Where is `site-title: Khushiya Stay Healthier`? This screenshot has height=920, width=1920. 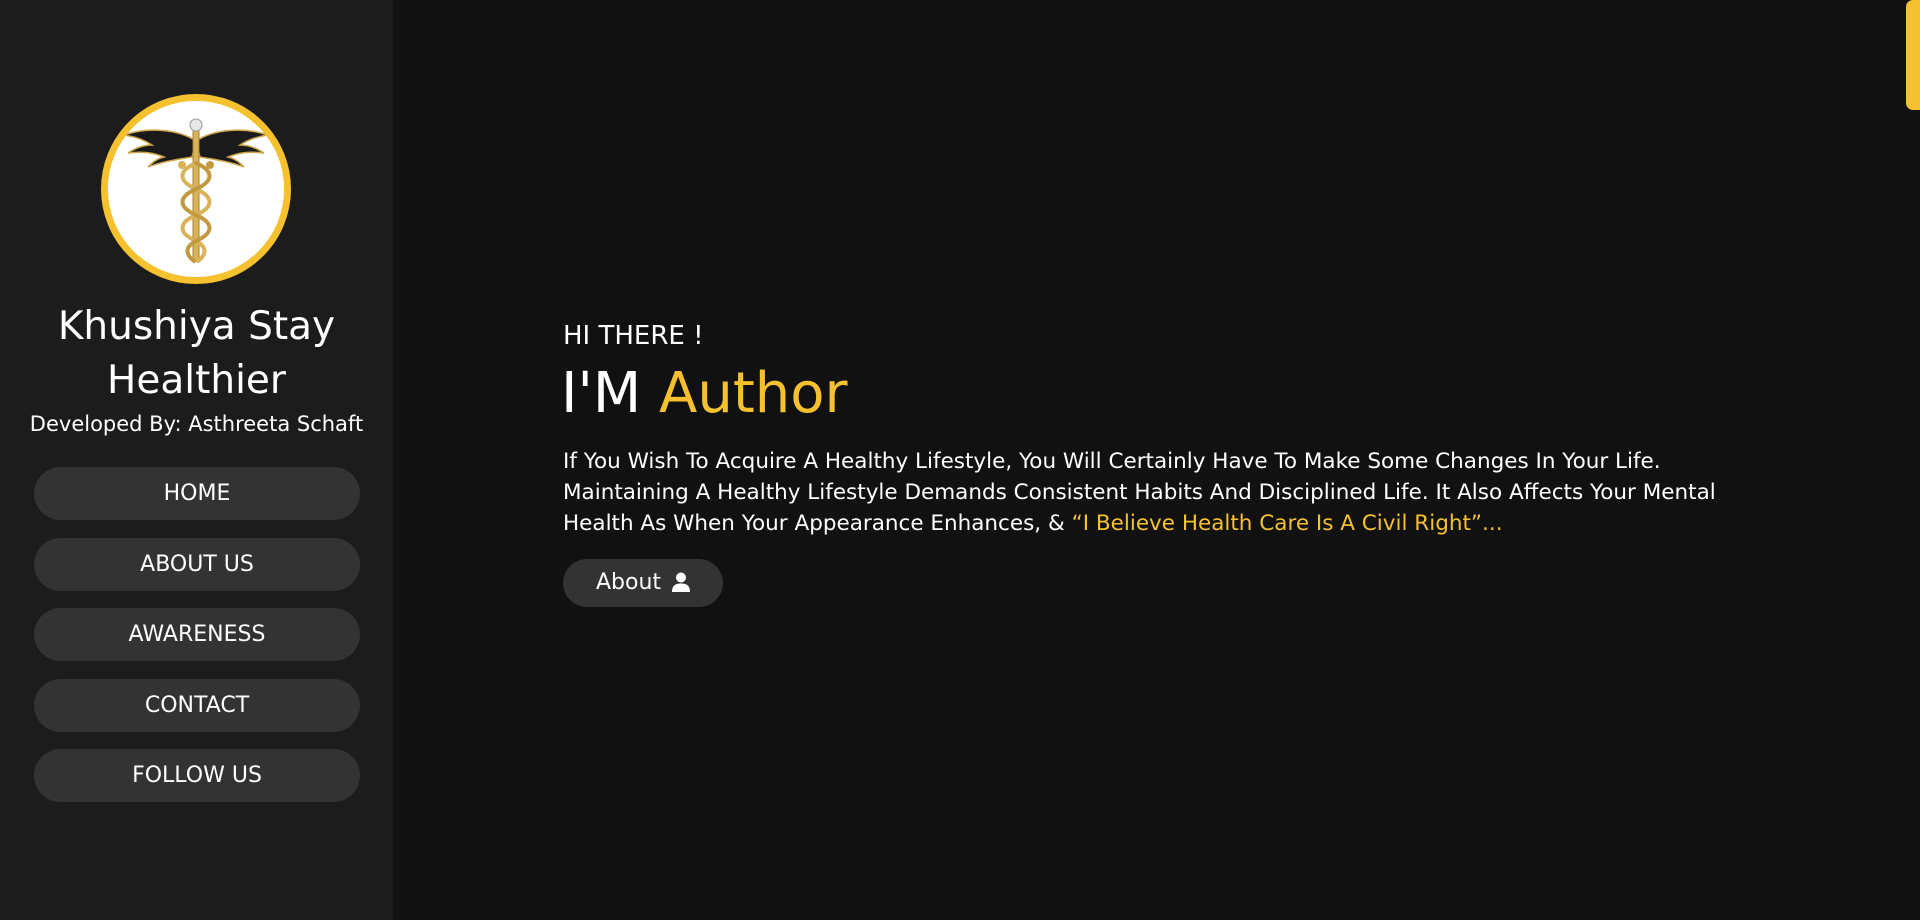 site-title: Khushiya Stay Healthier is located at coordinates (196, 354).